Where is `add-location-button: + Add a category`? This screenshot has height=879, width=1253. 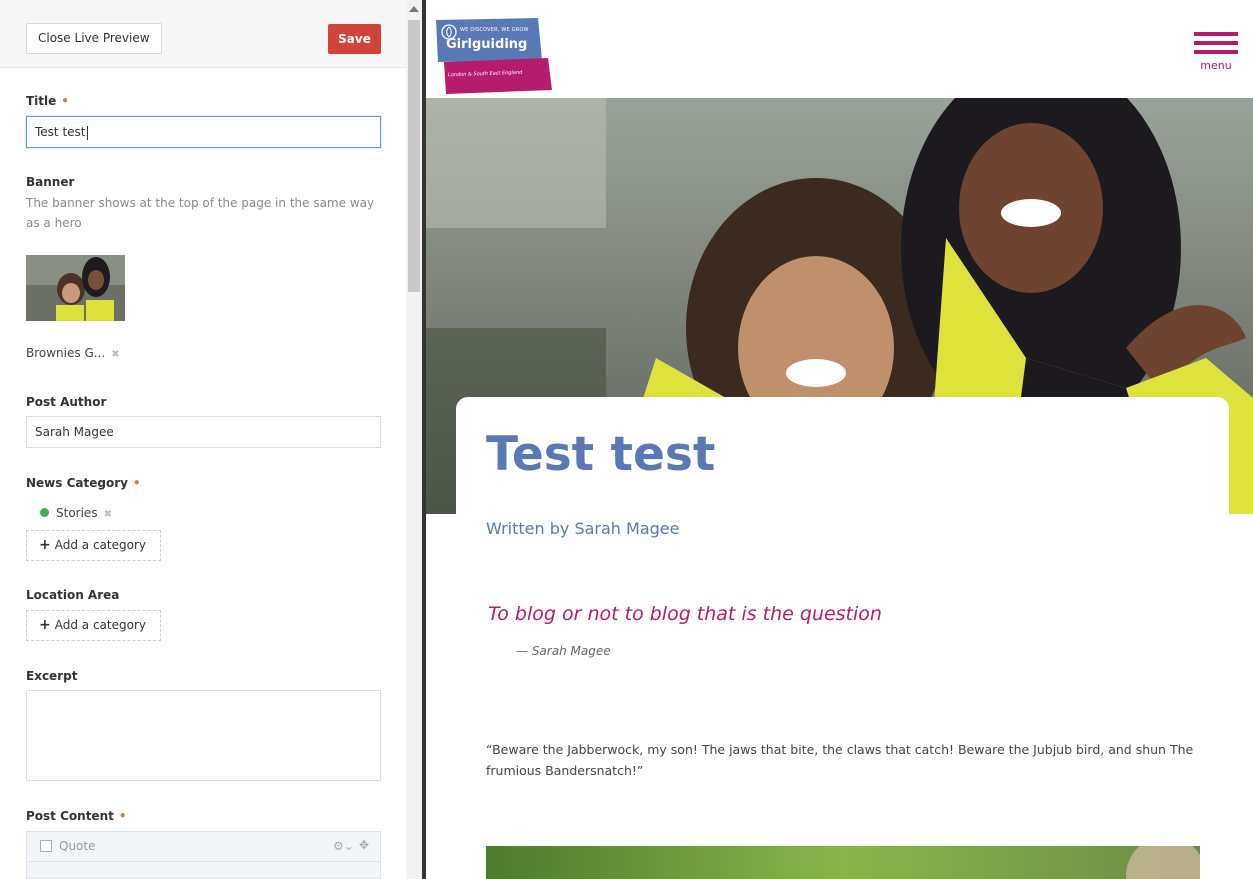 add-location-button: + Add a category is located at coordinates (93, 625).